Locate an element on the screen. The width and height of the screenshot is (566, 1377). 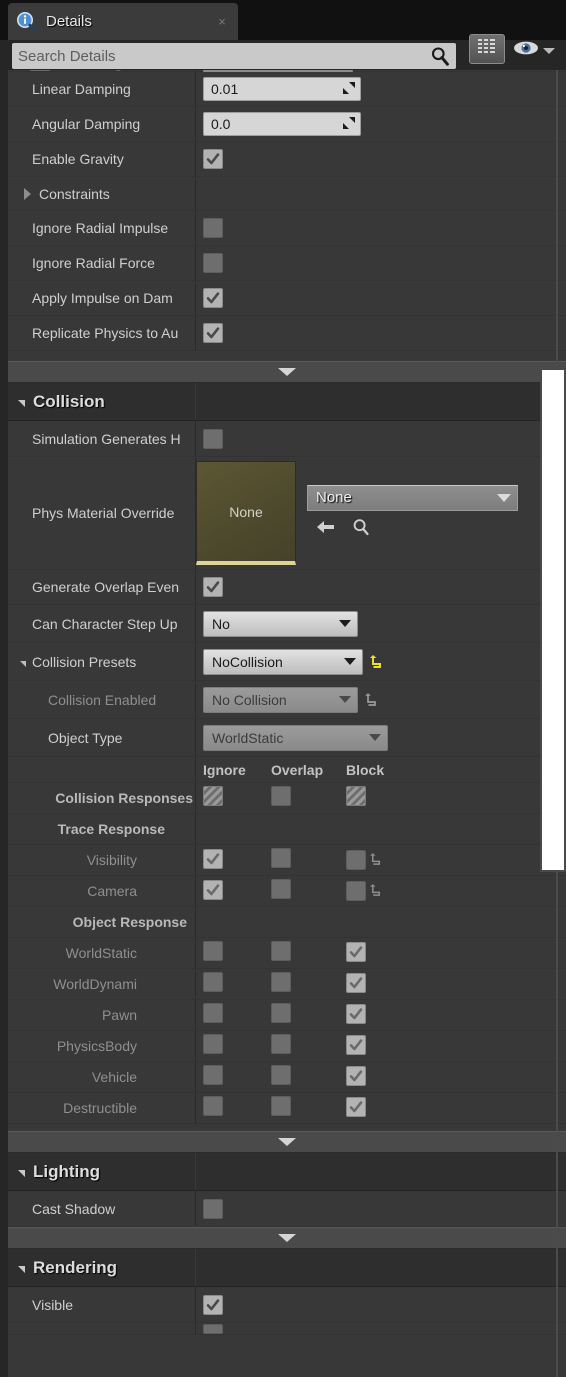
tab-details: Details × is located at coordinates (123, 21).